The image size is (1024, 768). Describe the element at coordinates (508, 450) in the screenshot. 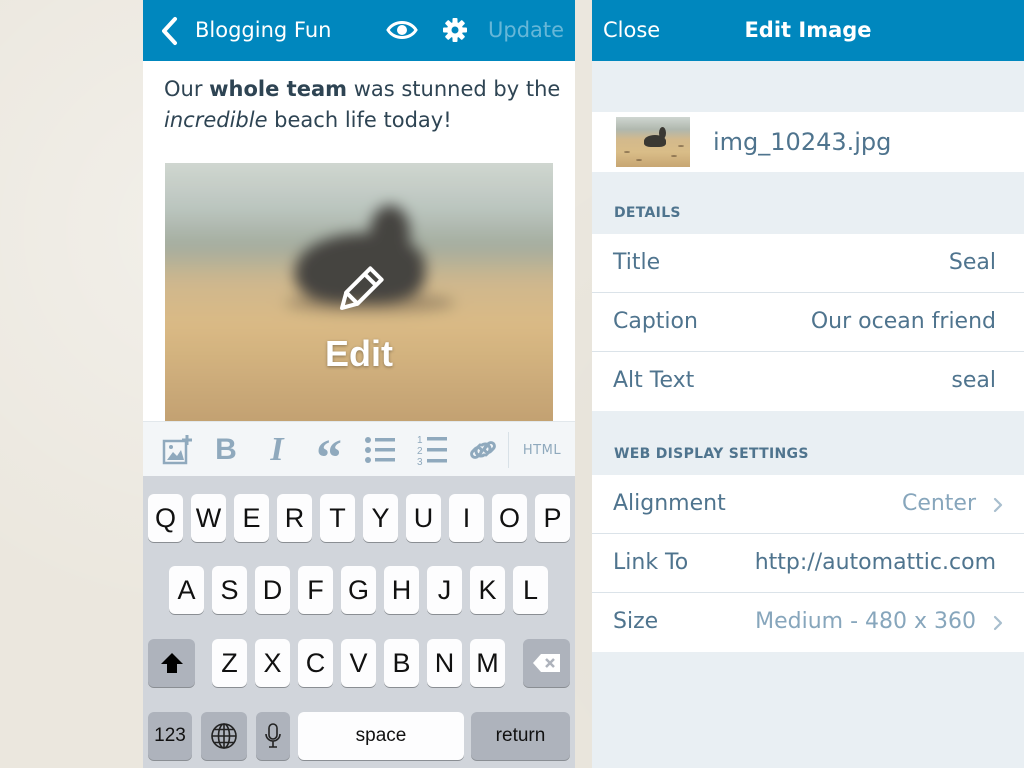

I see `toolbar-divider` at that location.